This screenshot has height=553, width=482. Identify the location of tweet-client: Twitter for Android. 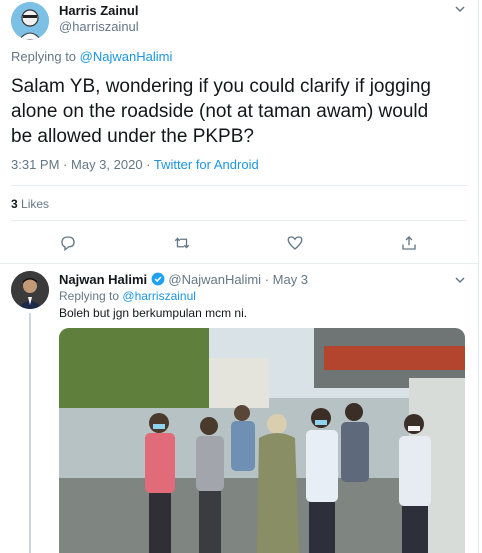
(206, 164).